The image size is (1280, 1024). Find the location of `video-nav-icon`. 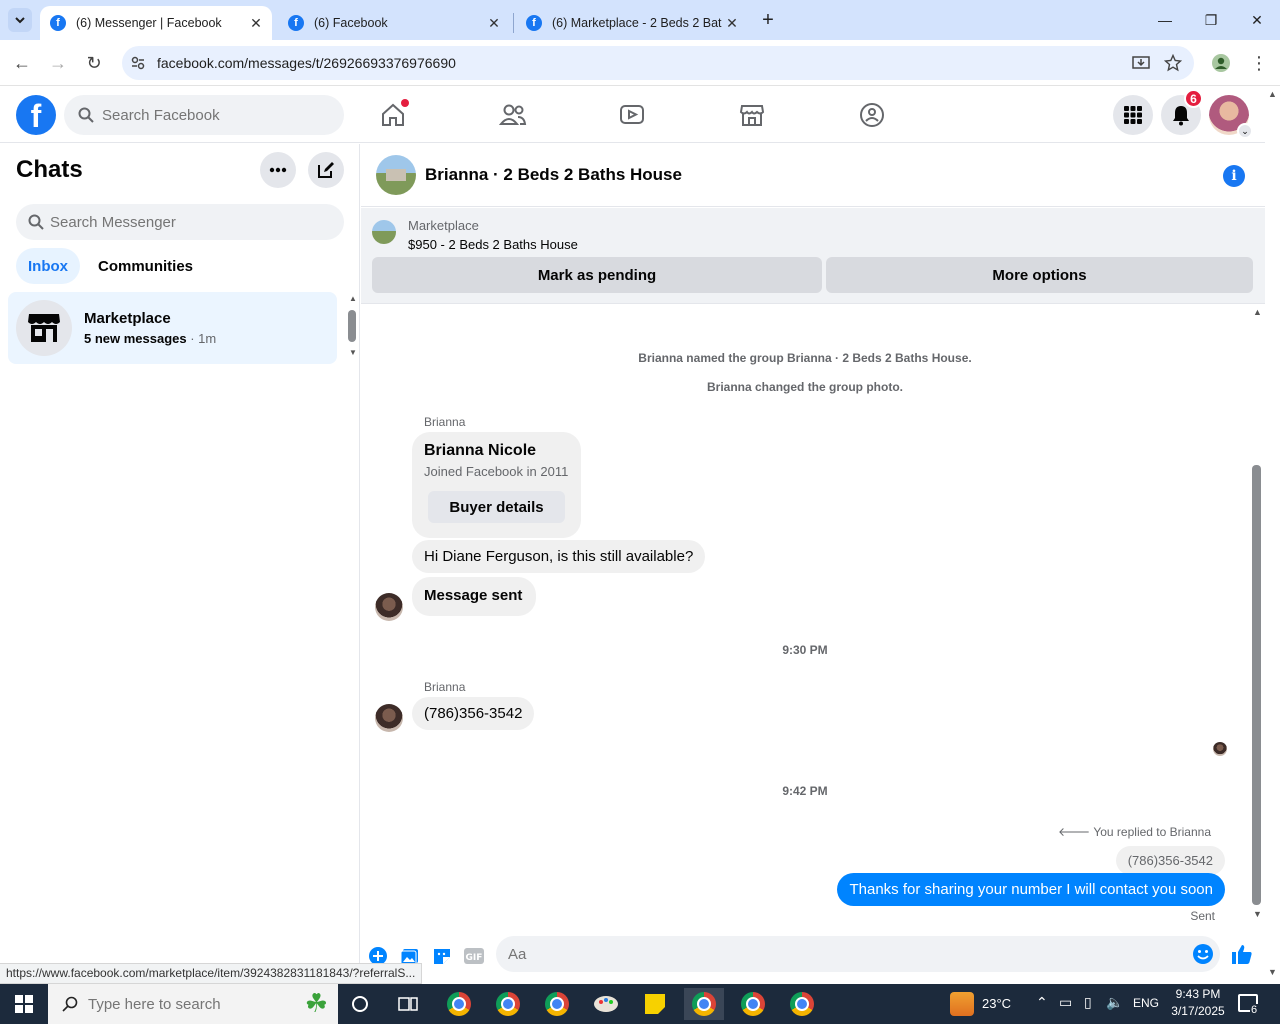

video-nav-icon is located at coordinates (632, 115).